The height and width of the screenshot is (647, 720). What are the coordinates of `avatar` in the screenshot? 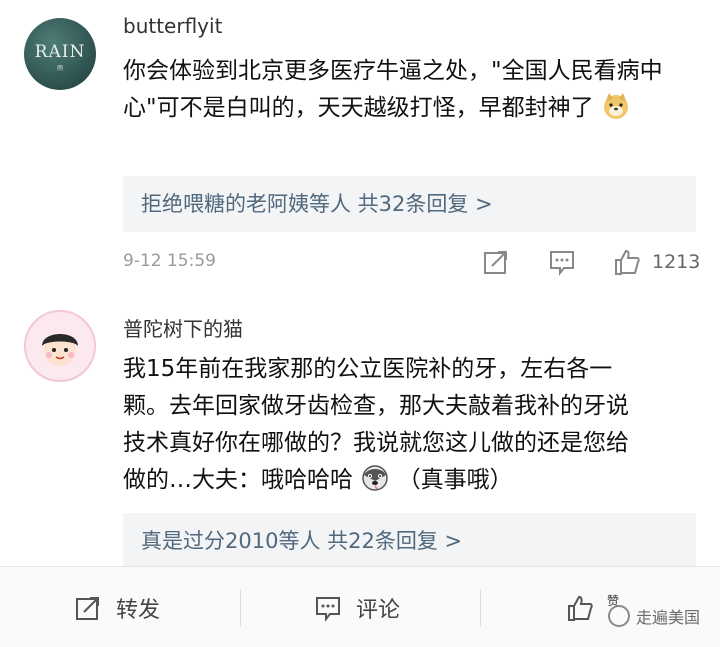 It's located at (60, 346).